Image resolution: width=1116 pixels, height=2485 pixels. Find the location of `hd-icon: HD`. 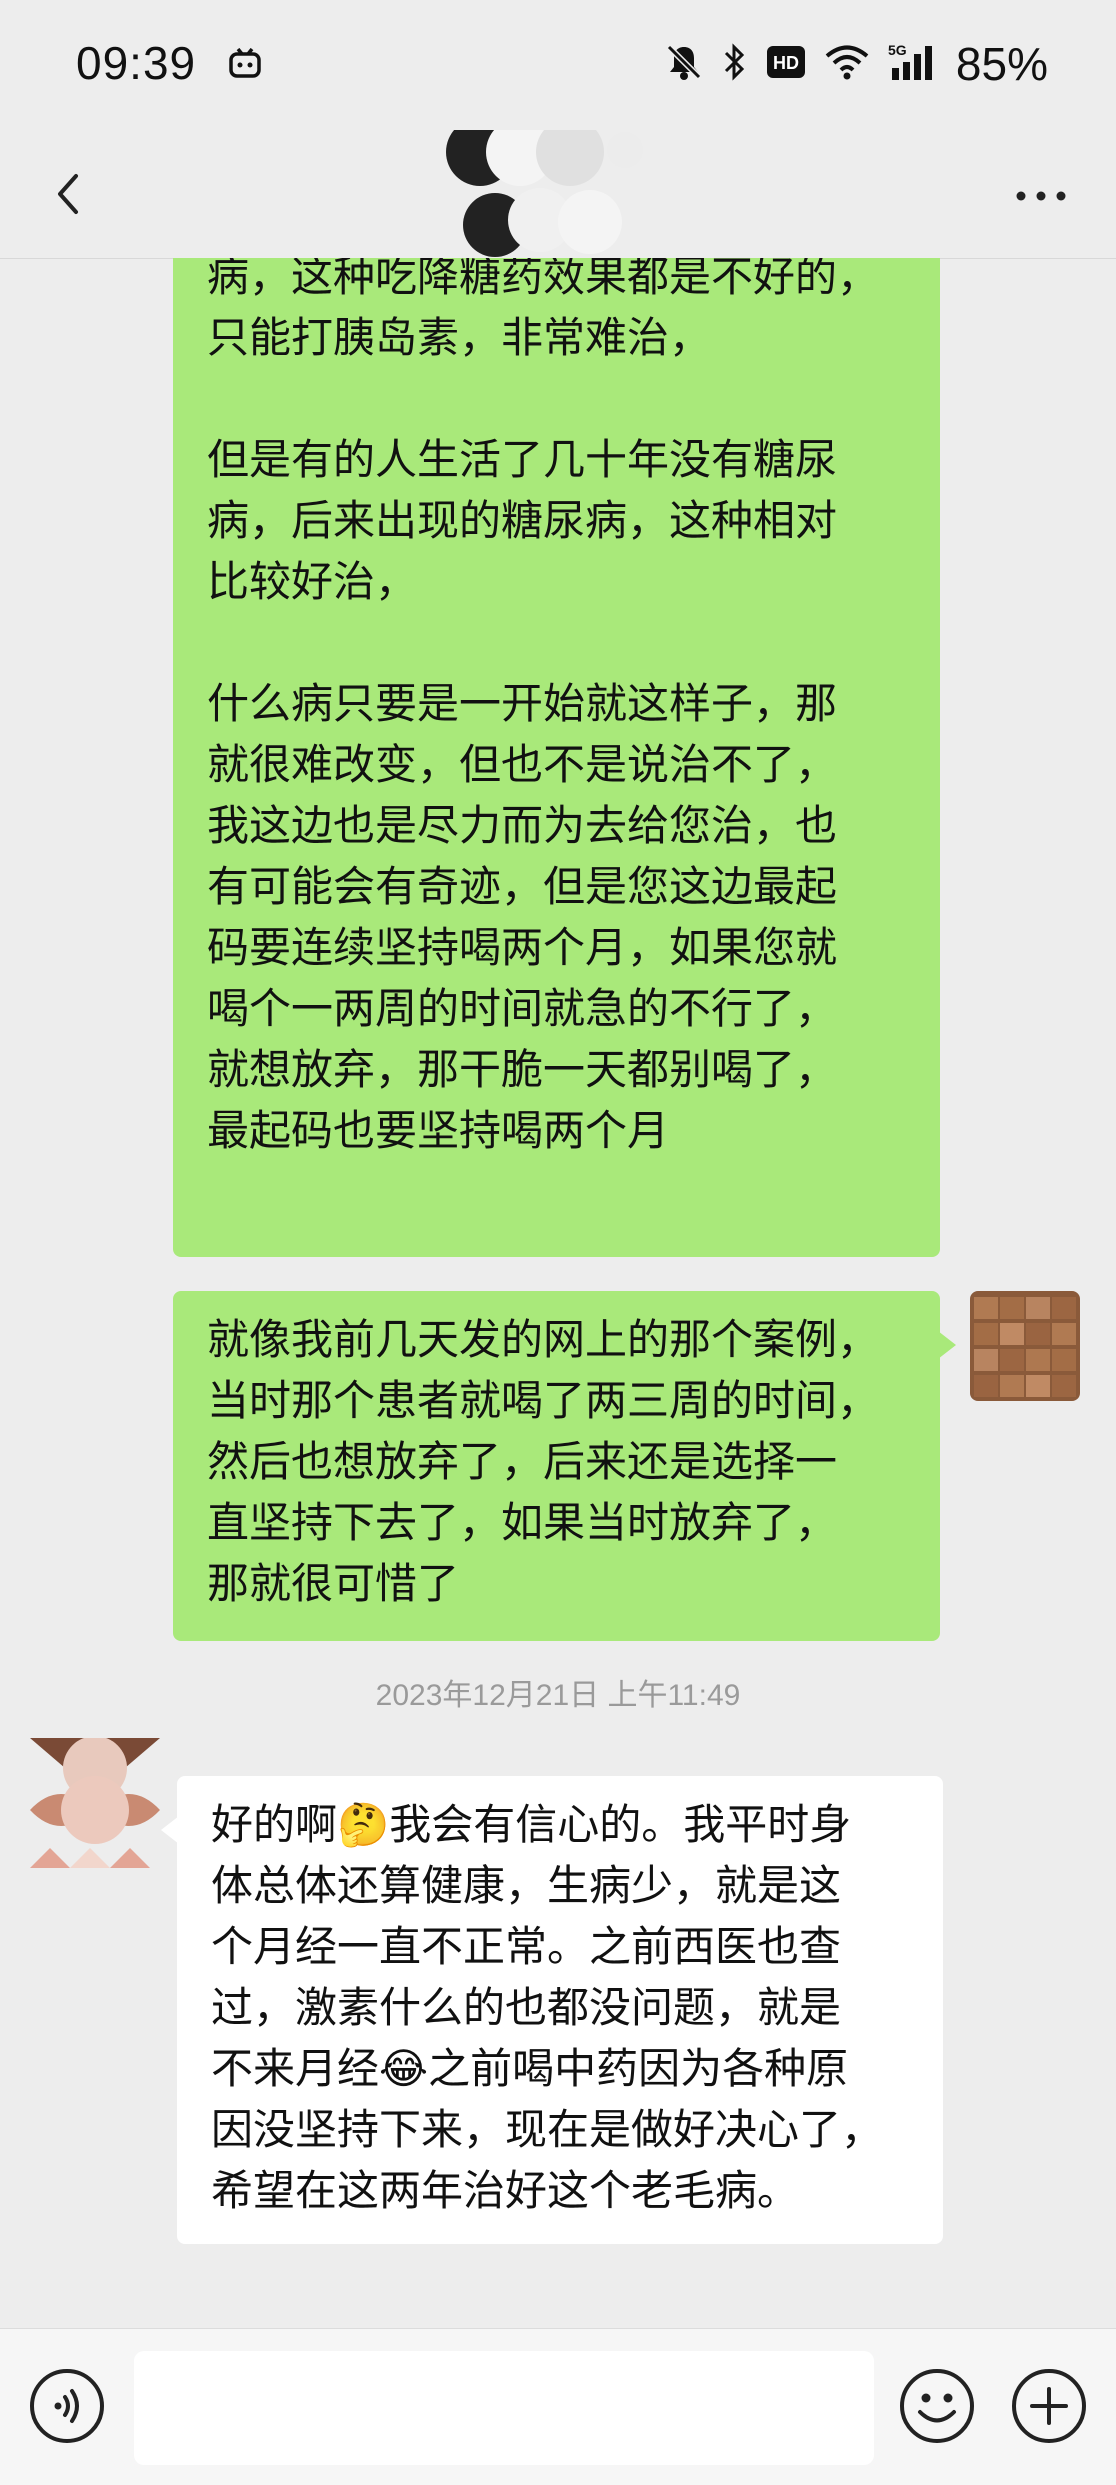

hd-icon: HD is located at coordinates (786, 64).